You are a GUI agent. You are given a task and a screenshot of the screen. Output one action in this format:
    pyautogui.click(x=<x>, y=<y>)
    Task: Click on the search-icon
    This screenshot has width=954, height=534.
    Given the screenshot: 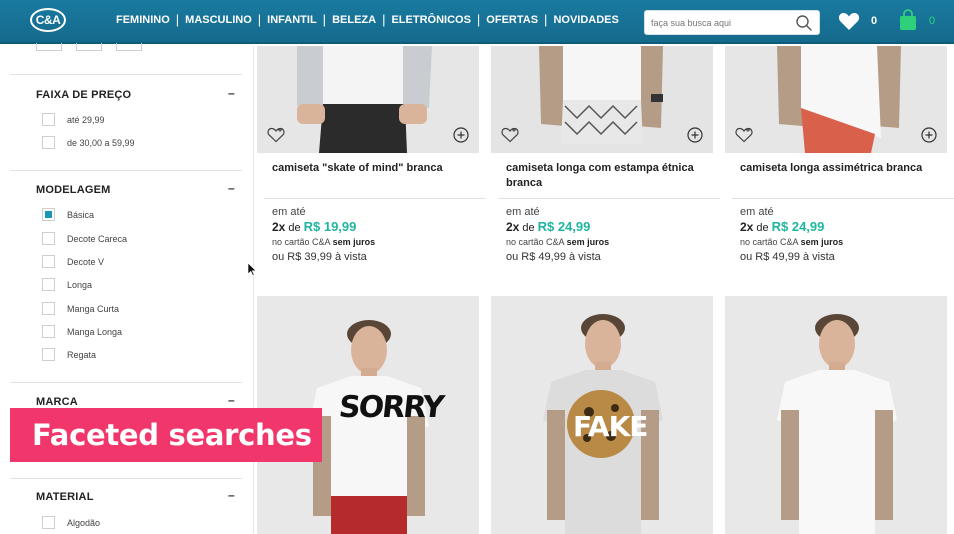 What is the action you would take?
    pyautogui.click(x=804, y=23)
    